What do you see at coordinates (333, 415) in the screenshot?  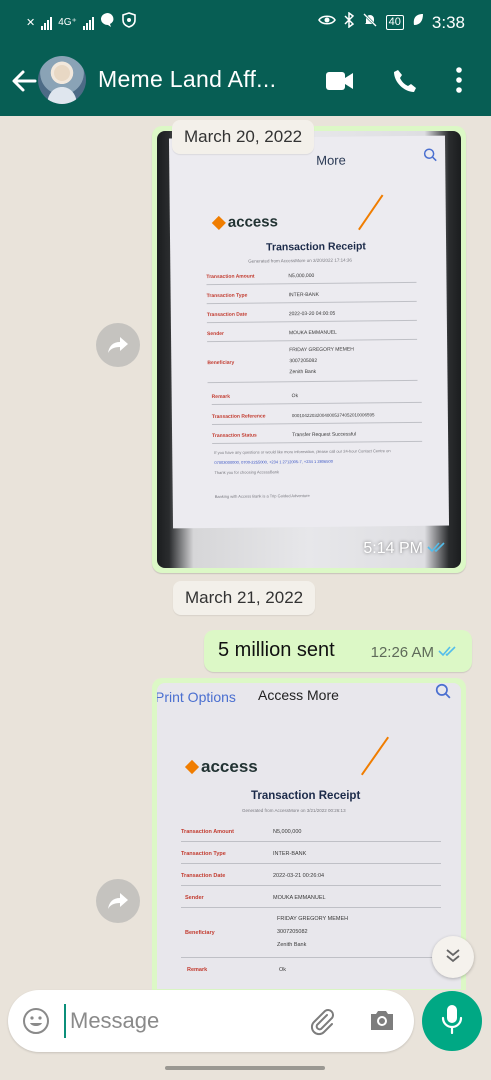 I see `row-value: 000104220320040005374052010006595` at bounding box center [333, 415].